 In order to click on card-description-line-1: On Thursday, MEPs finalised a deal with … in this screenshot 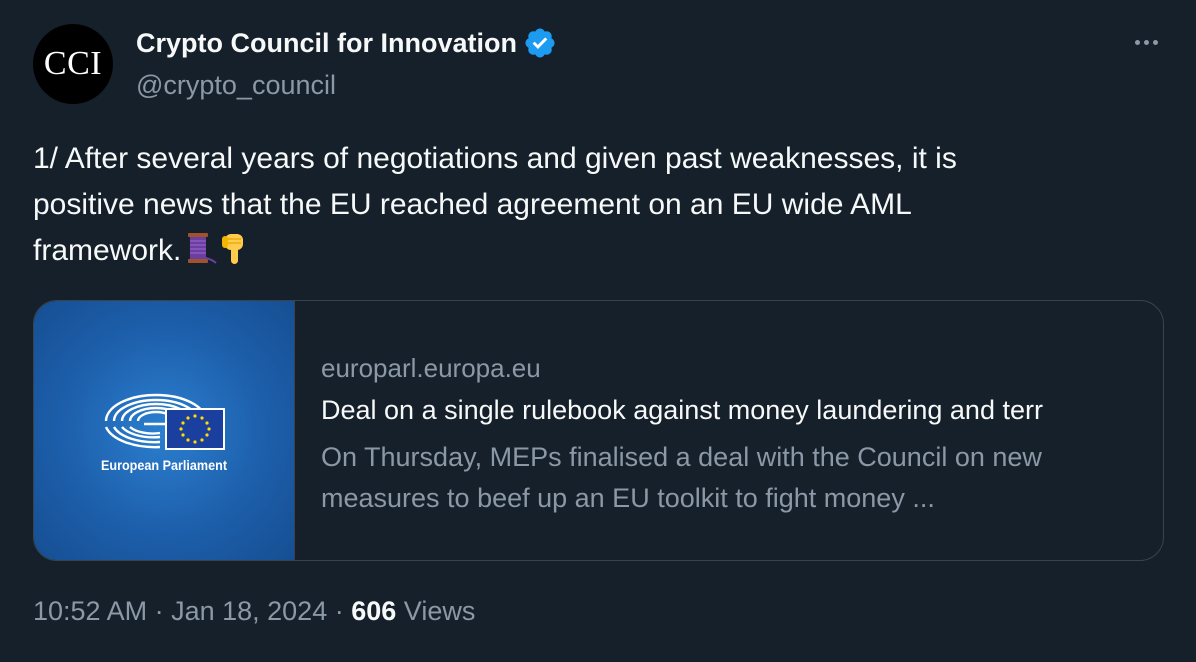, I will do `click(681, 457)`.